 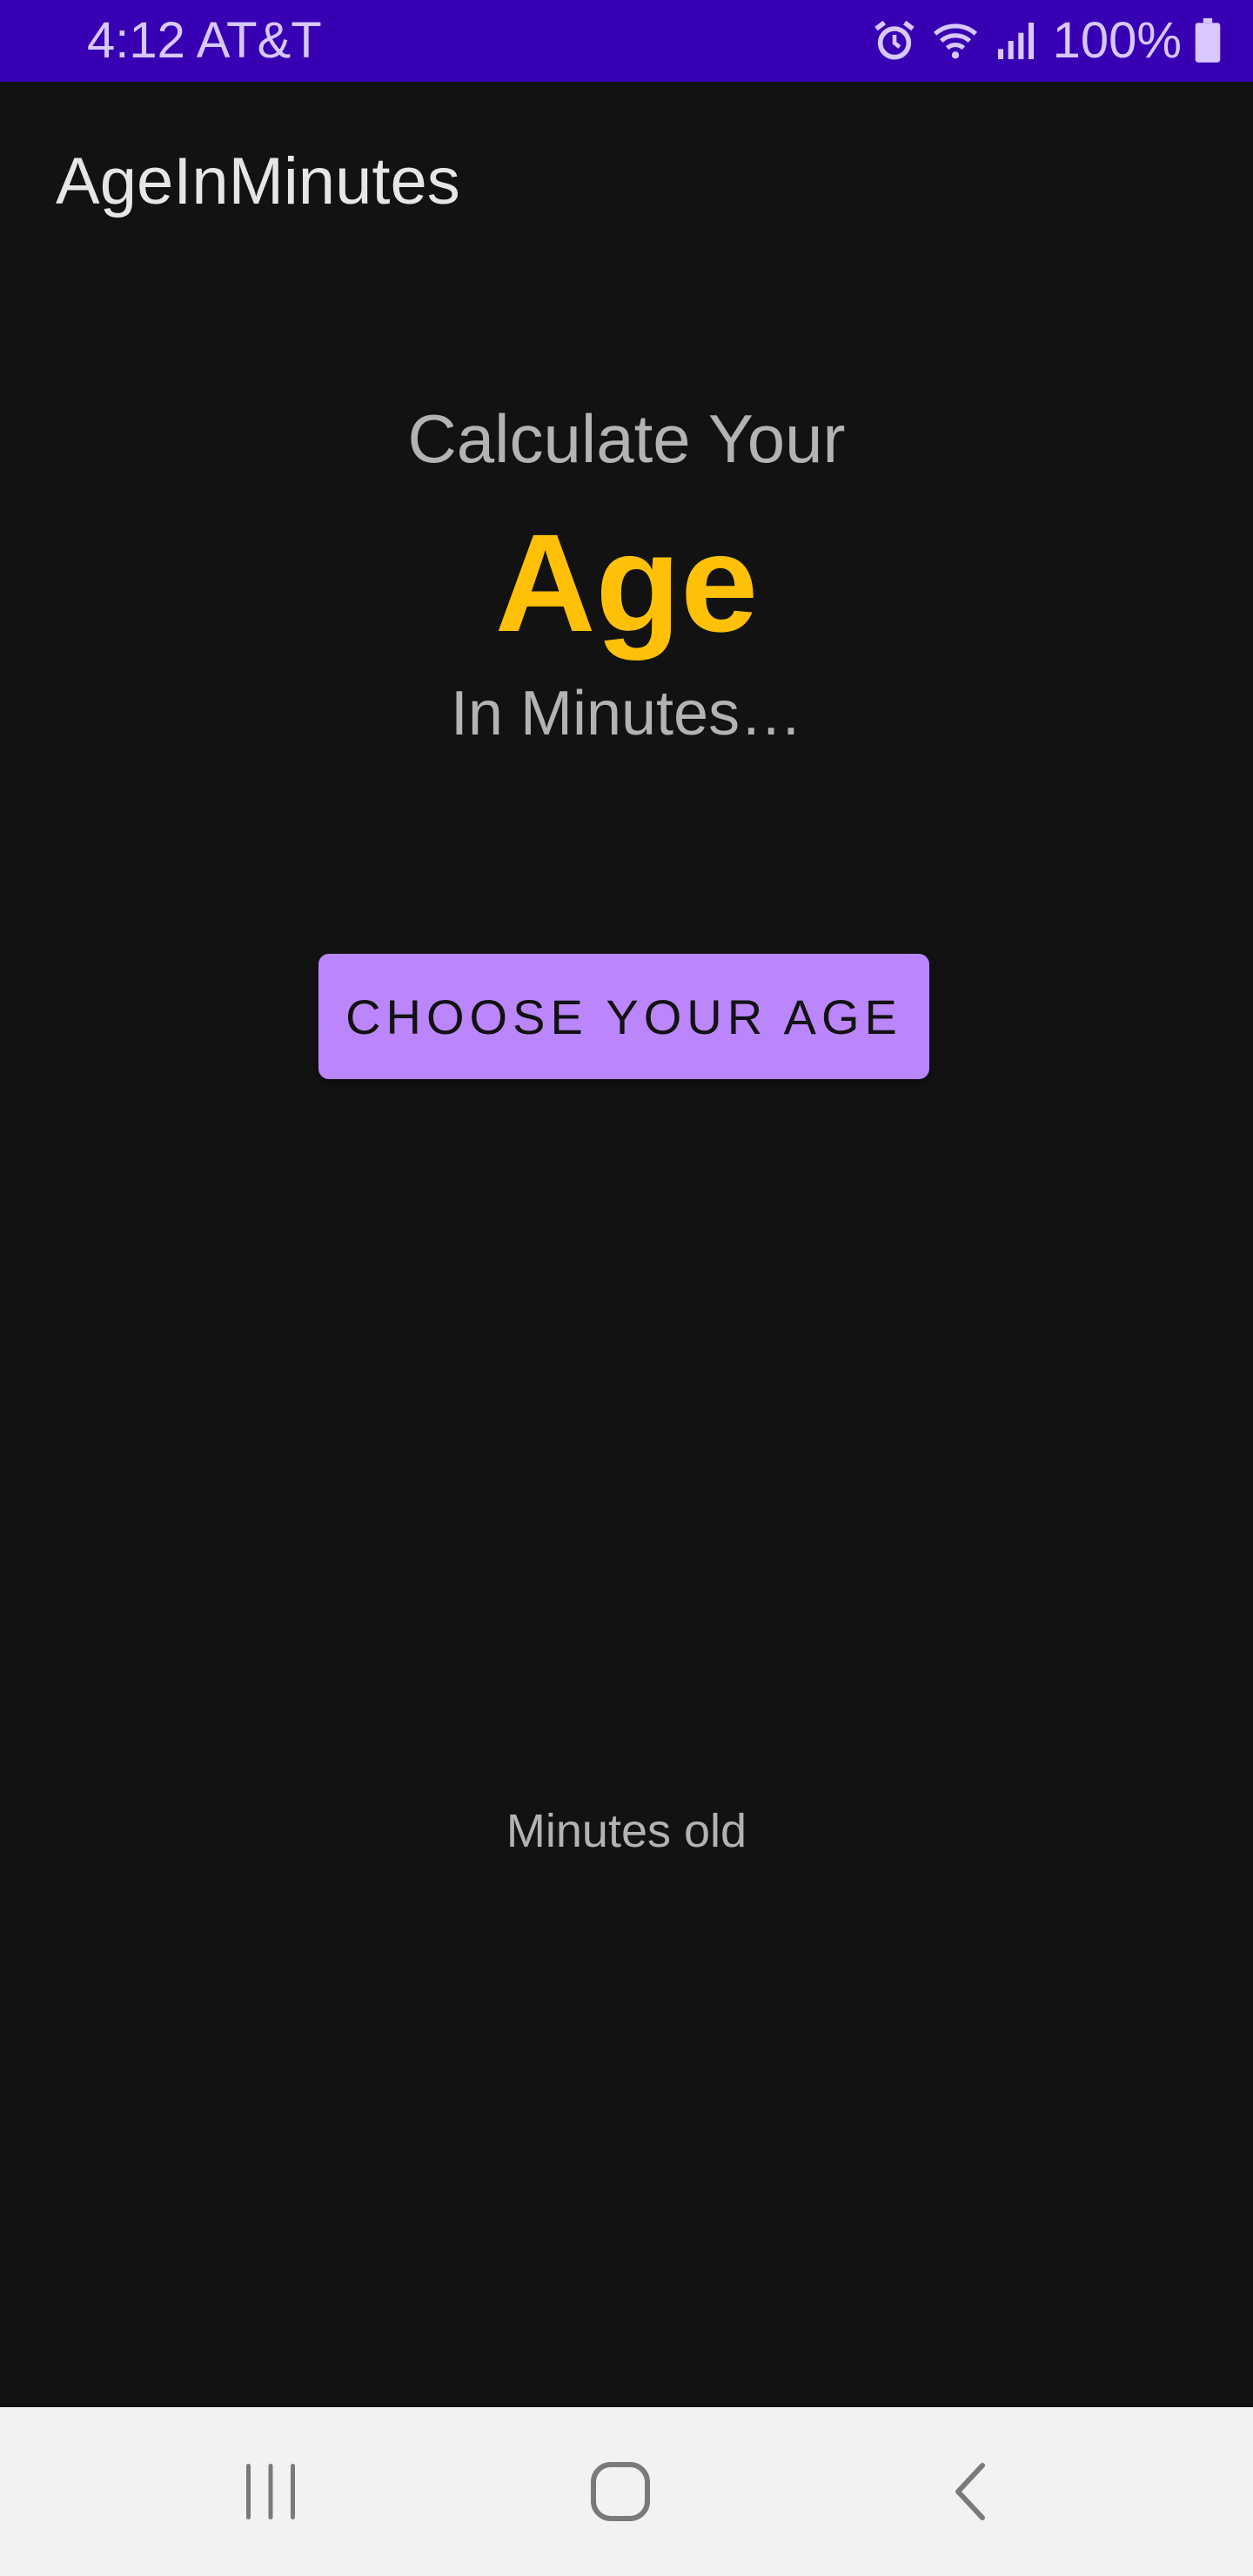 What do you see at coordinates (1117, 40) in the screenshot?
I see `battery-percent: 100%` at bounding box center [1117, 40].